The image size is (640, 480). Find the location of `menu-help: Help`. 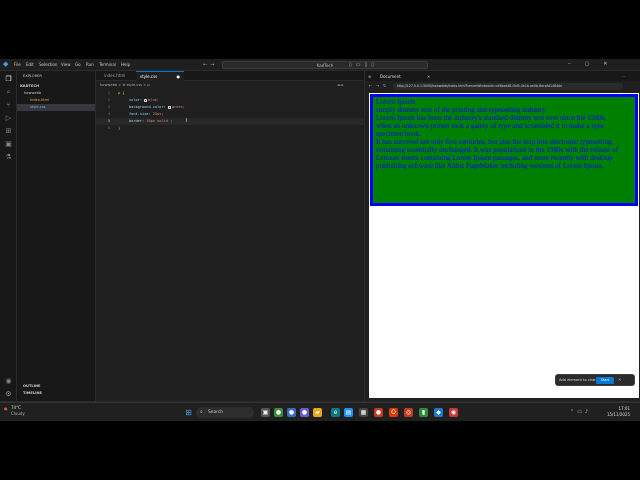

menu-help: Help is located at coordinates (125, 64).